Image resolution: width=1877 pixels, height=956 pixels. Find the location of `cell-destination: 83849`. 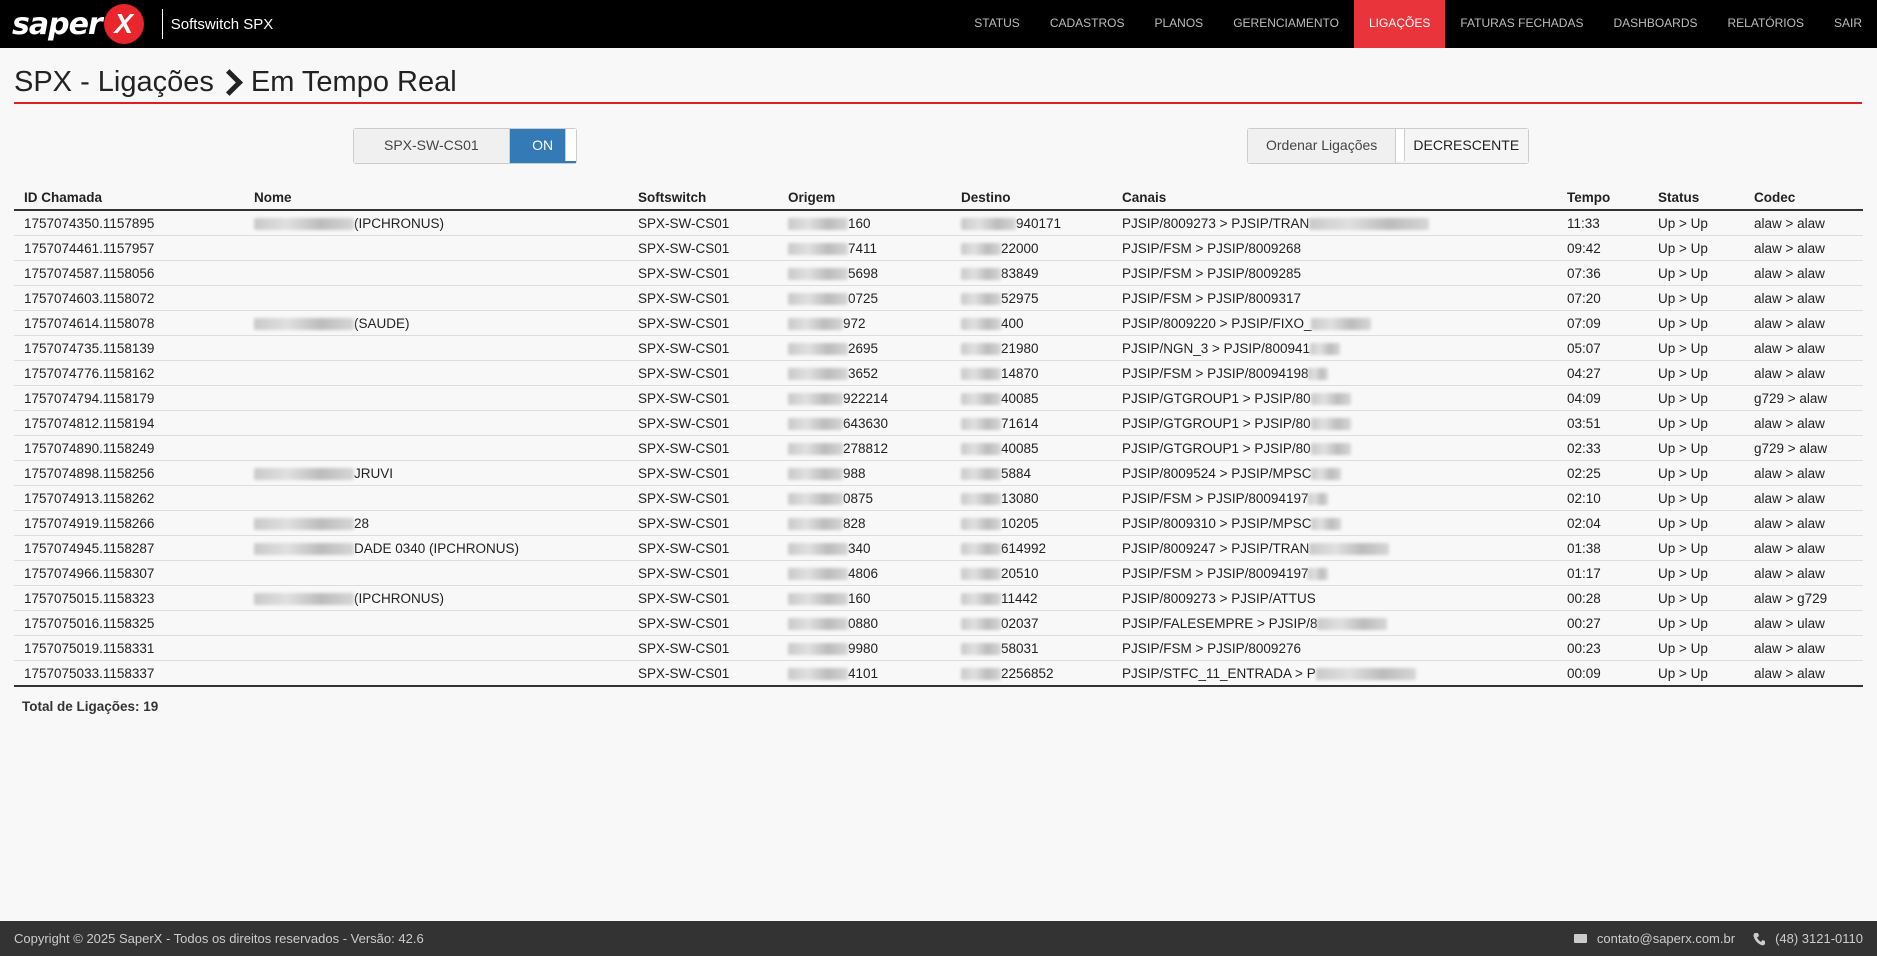

cell-destination: 83849 is located at coordinates (1031, 273).